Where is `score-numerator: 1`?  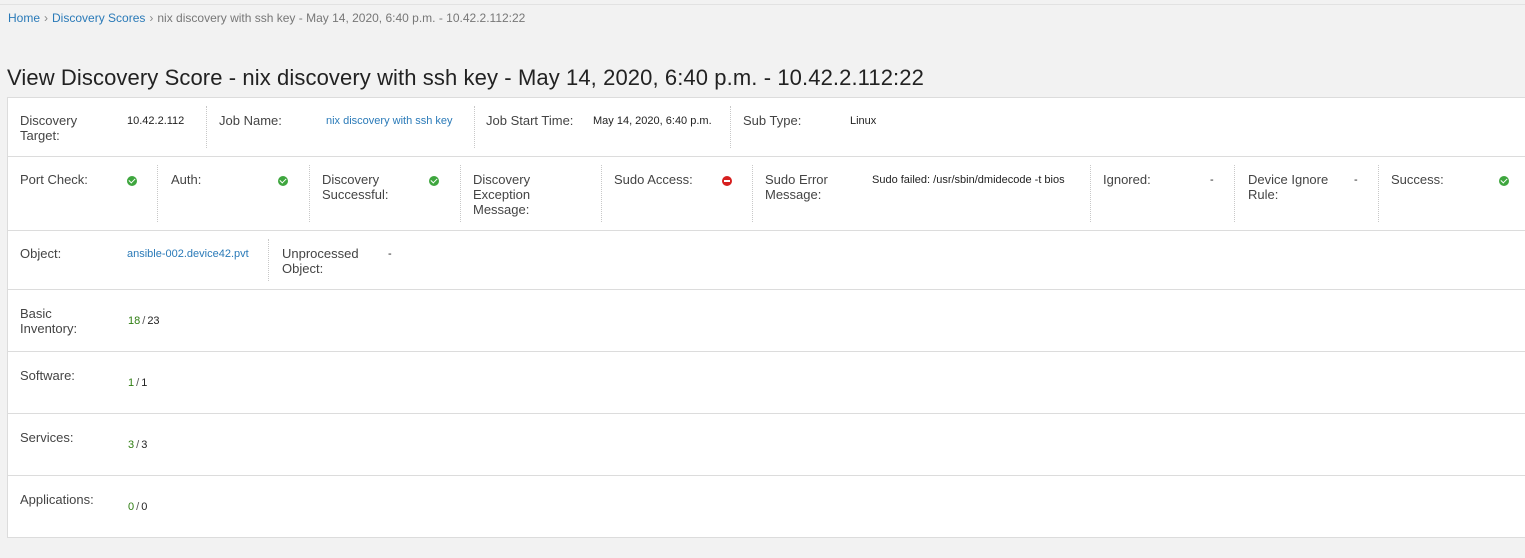 score-numerator: 1 is located at coordinates (131, 383).